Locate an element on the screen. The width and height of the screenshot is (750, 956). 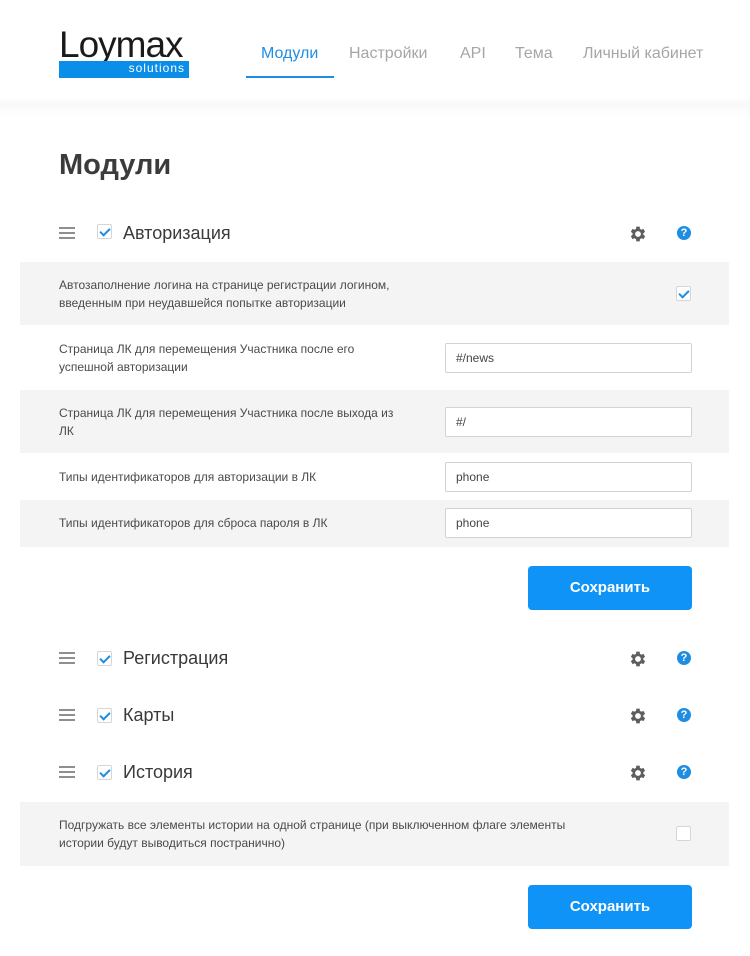
redirect-logout-input is located at coordinates (568, 422).